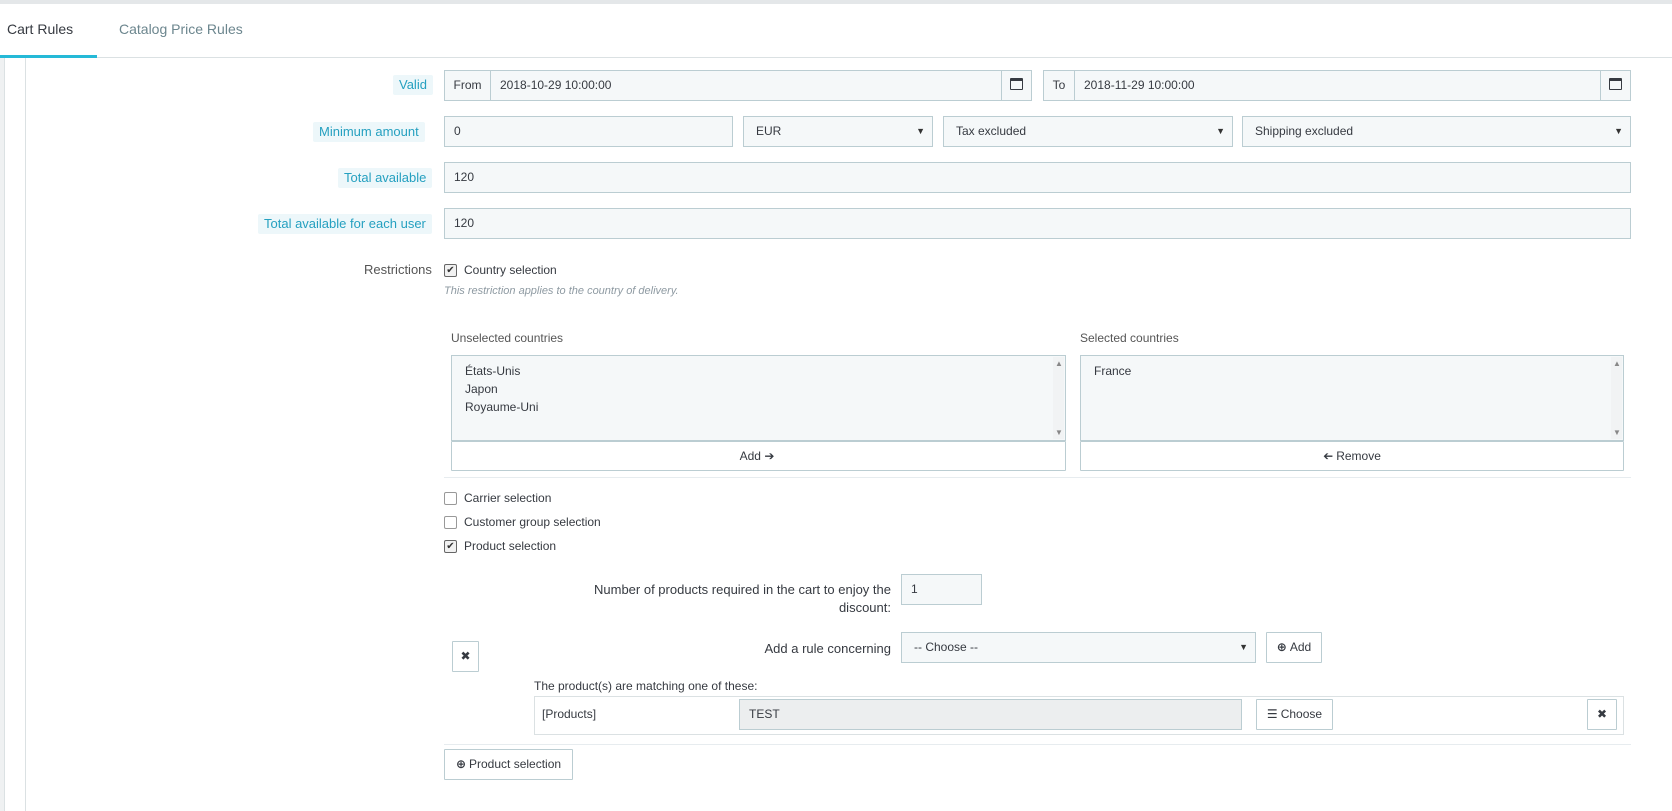 This screenshot has width=1672, height=811. Describe the element at coordinates (1352, 371) in the screenshot. I see `country-option: France` at that location.